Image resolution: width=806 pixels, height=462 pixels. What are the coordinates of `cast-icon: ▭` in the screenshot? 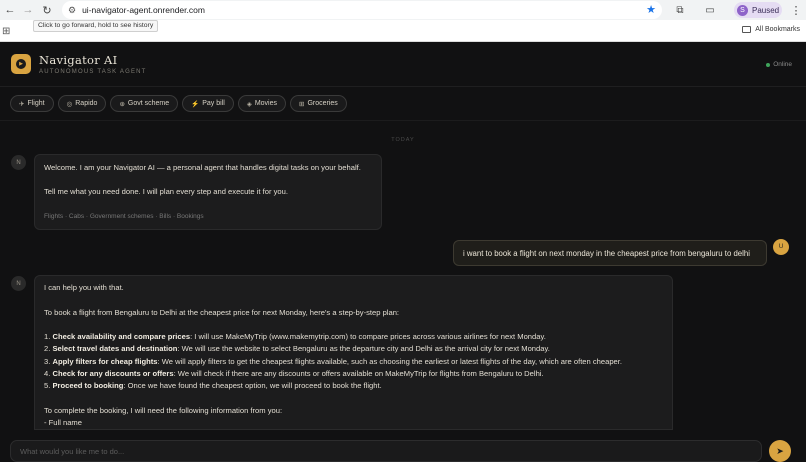 It's located at (710, 10).